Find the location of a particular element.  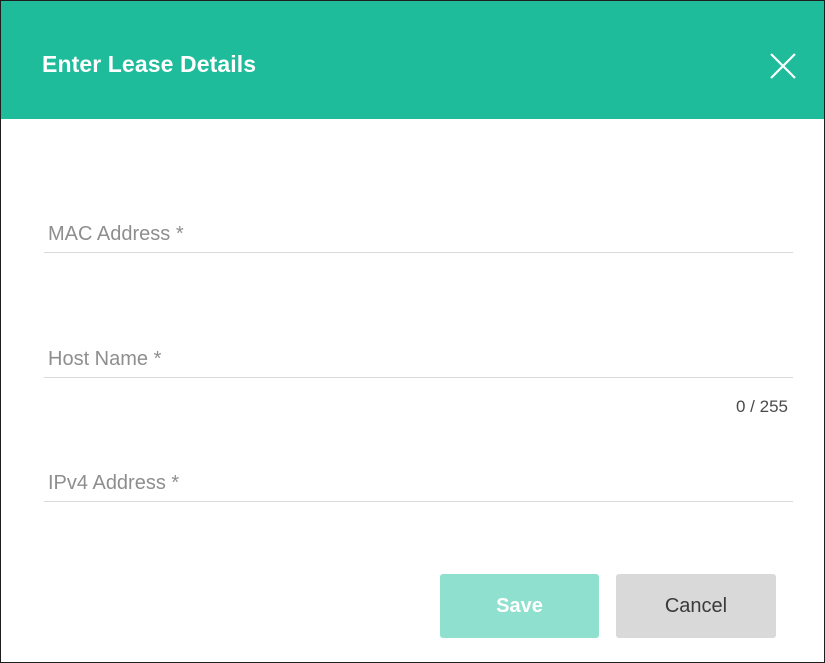

close-button is located at coordinates (783, 66).